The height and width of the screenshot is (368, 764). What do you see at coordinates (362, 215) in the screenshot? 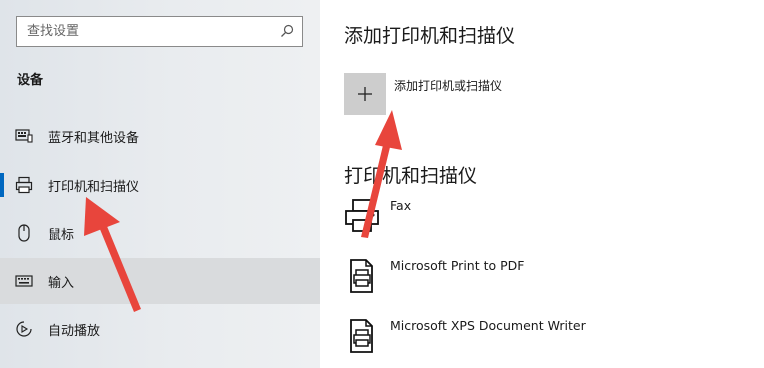
I see `fax-icon` at bounding box center [362, 215].